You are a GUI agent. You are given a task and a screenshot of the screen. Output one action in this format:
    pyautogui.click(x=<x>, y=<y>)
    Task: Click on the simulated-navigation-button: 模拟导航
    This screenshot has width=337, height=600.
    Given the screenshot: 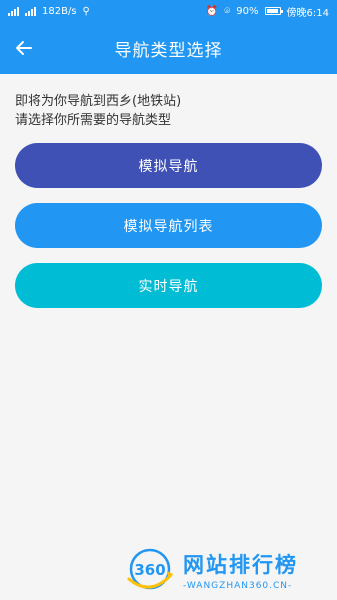 What is the action you would take?
    pyautogui.click(x=168, y=165)
    